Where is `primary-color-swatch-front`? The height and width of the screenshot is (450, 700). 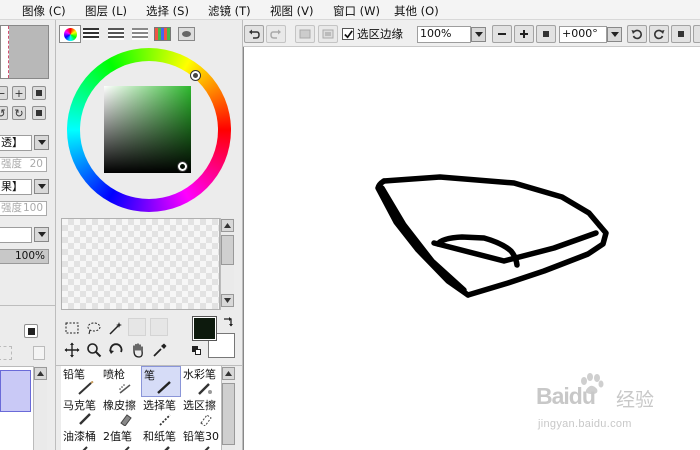 primary-color-swatch-front is located at coordinates (204, 328).